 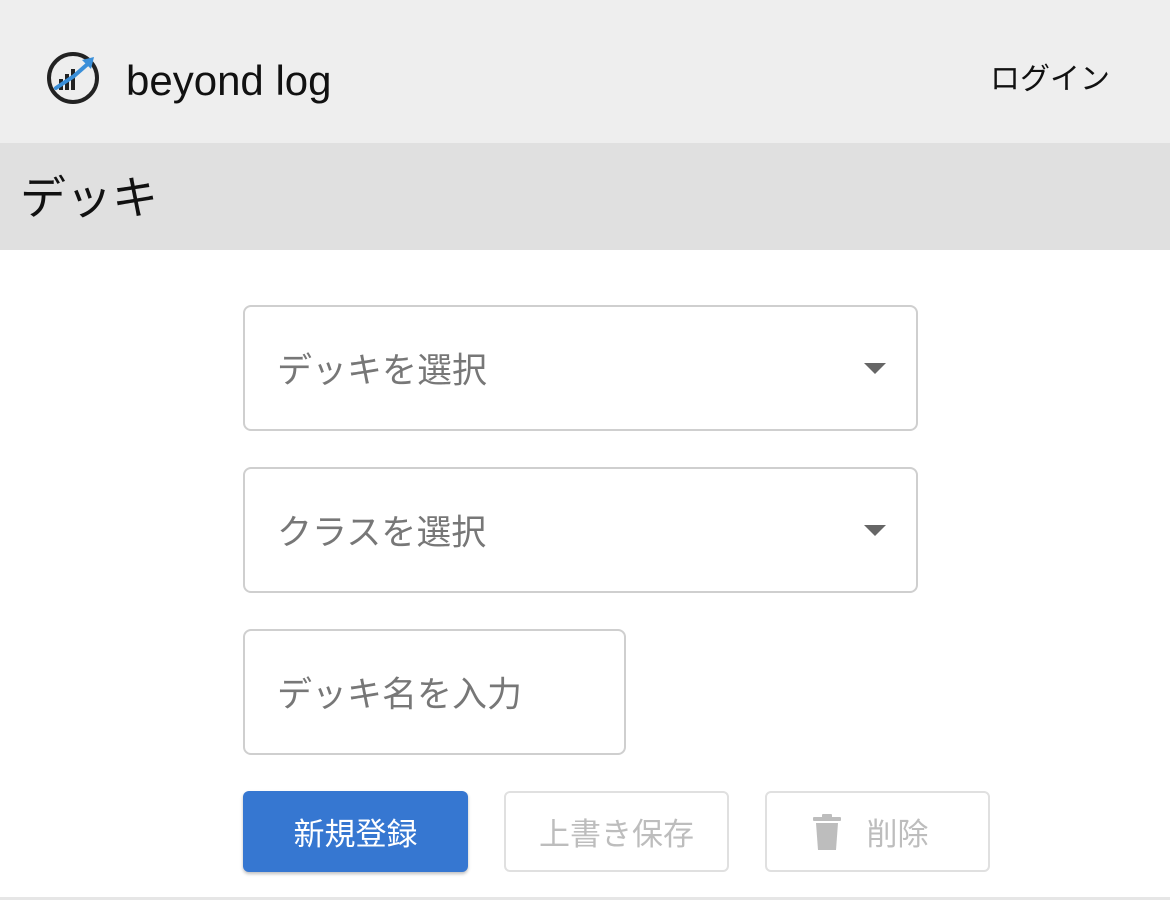 I want to click on deck-name-input: デッキ名を入力, so click(x=434, y=692).